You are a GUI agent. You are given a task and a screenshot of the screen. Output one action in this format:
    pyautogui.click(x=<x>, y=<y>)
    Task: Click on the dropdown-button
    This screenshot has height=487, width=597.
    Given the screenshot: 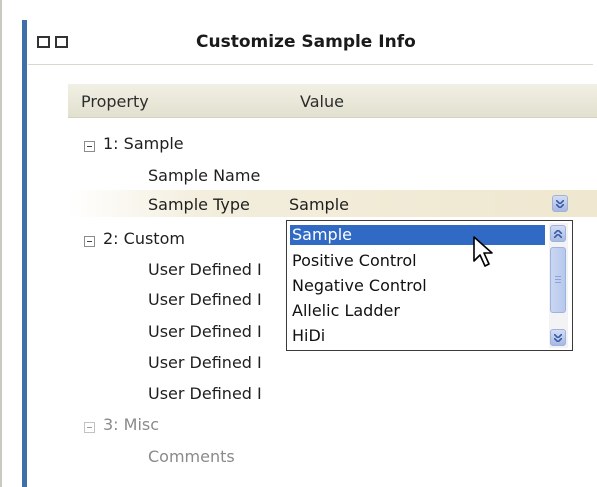 What is the action you would take?
    pyautogui.click(x=560, y=203)
    